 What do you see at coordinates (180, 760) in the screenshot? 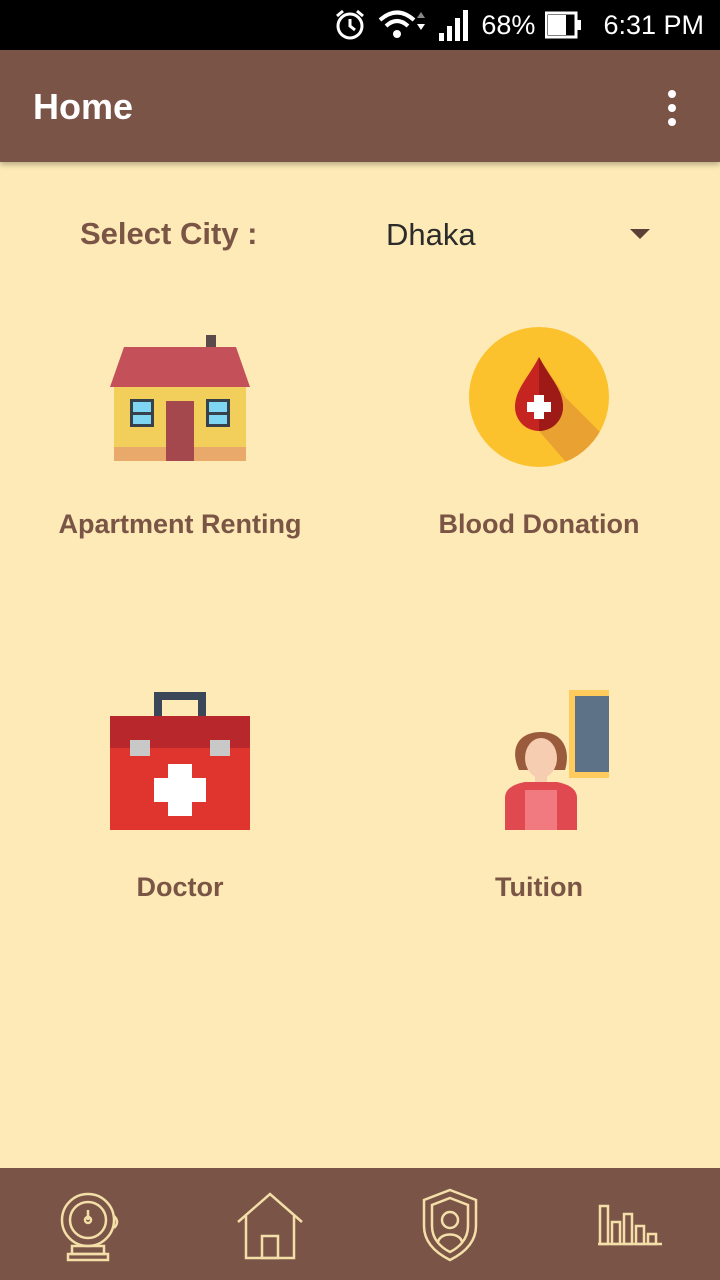
I see `first-aid-kit-icon` at bounding box center [180, 760].